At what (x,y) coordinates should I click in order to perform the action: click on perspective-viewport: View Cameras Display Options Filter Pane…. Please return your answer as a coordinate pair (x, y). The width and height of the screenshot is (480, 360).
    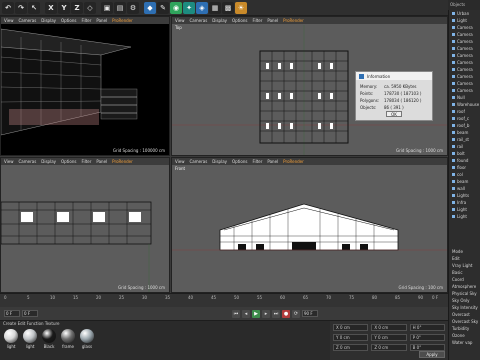
    Looking at the image, I should click on (85, 86).